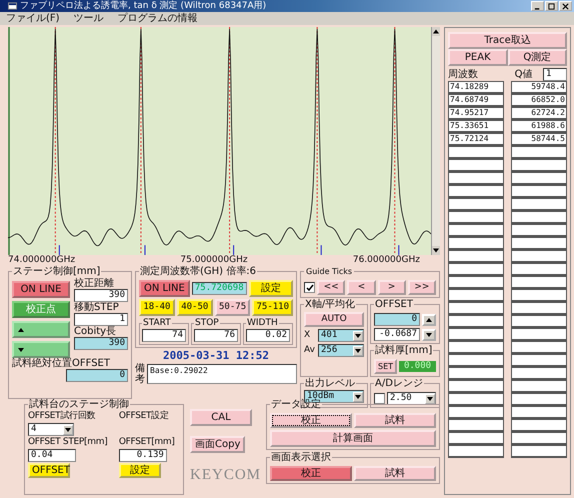 This screenshot has width=574, height=498. What do you see at coordinates (157, 323) in the screenshot?
I see `group-title: START` at bounding box center [157, 323].